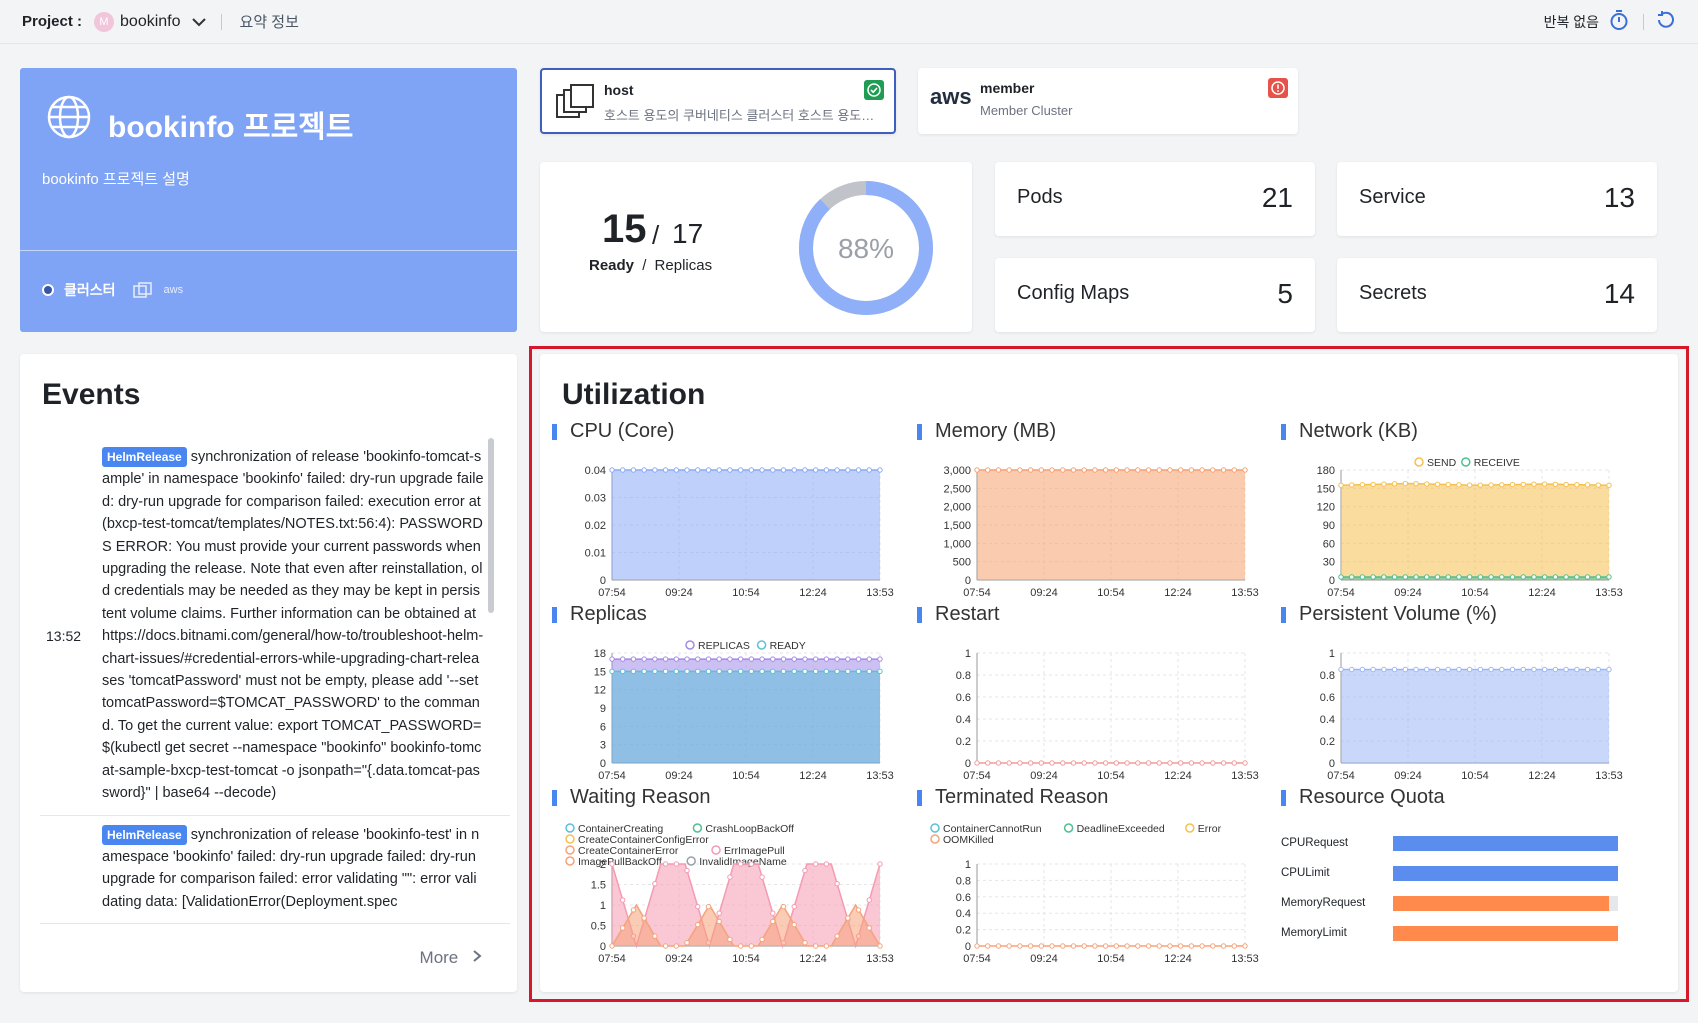 The height and width of the screenshot is (1023, 1698). I want to click on x-tick-label: 10:54, so click(1111, 593).